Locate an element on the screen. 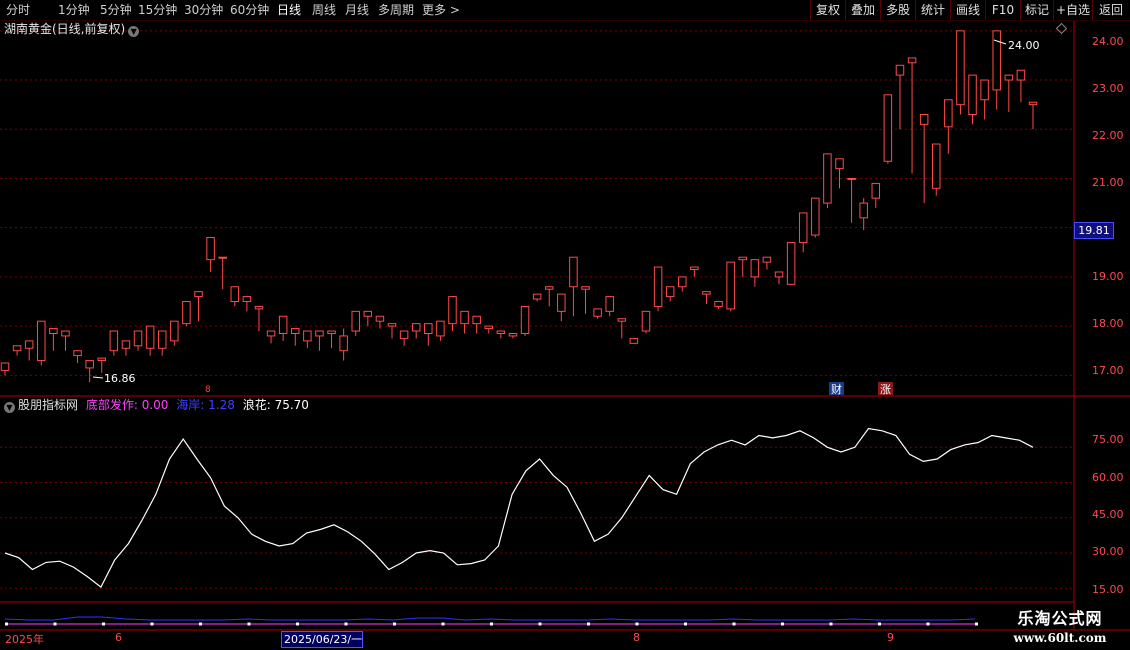  small-event-marker: 8 is located at coordinates (208, 390).